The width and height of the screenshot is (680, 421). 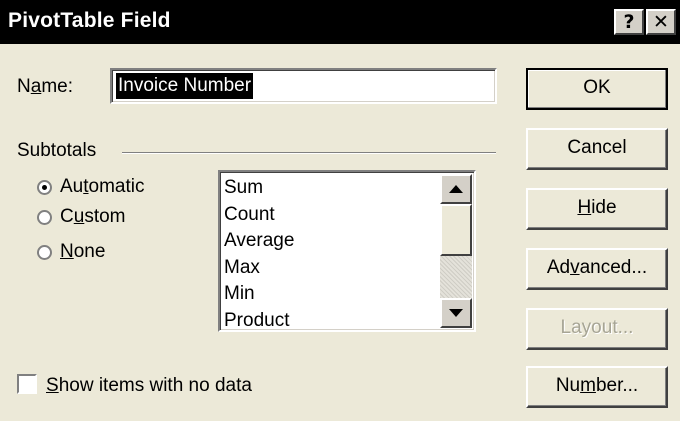 What do you see at coordinates (45, 86) in the screenshot?
I see `name-label: Name:` at bounding box center [45, 86].